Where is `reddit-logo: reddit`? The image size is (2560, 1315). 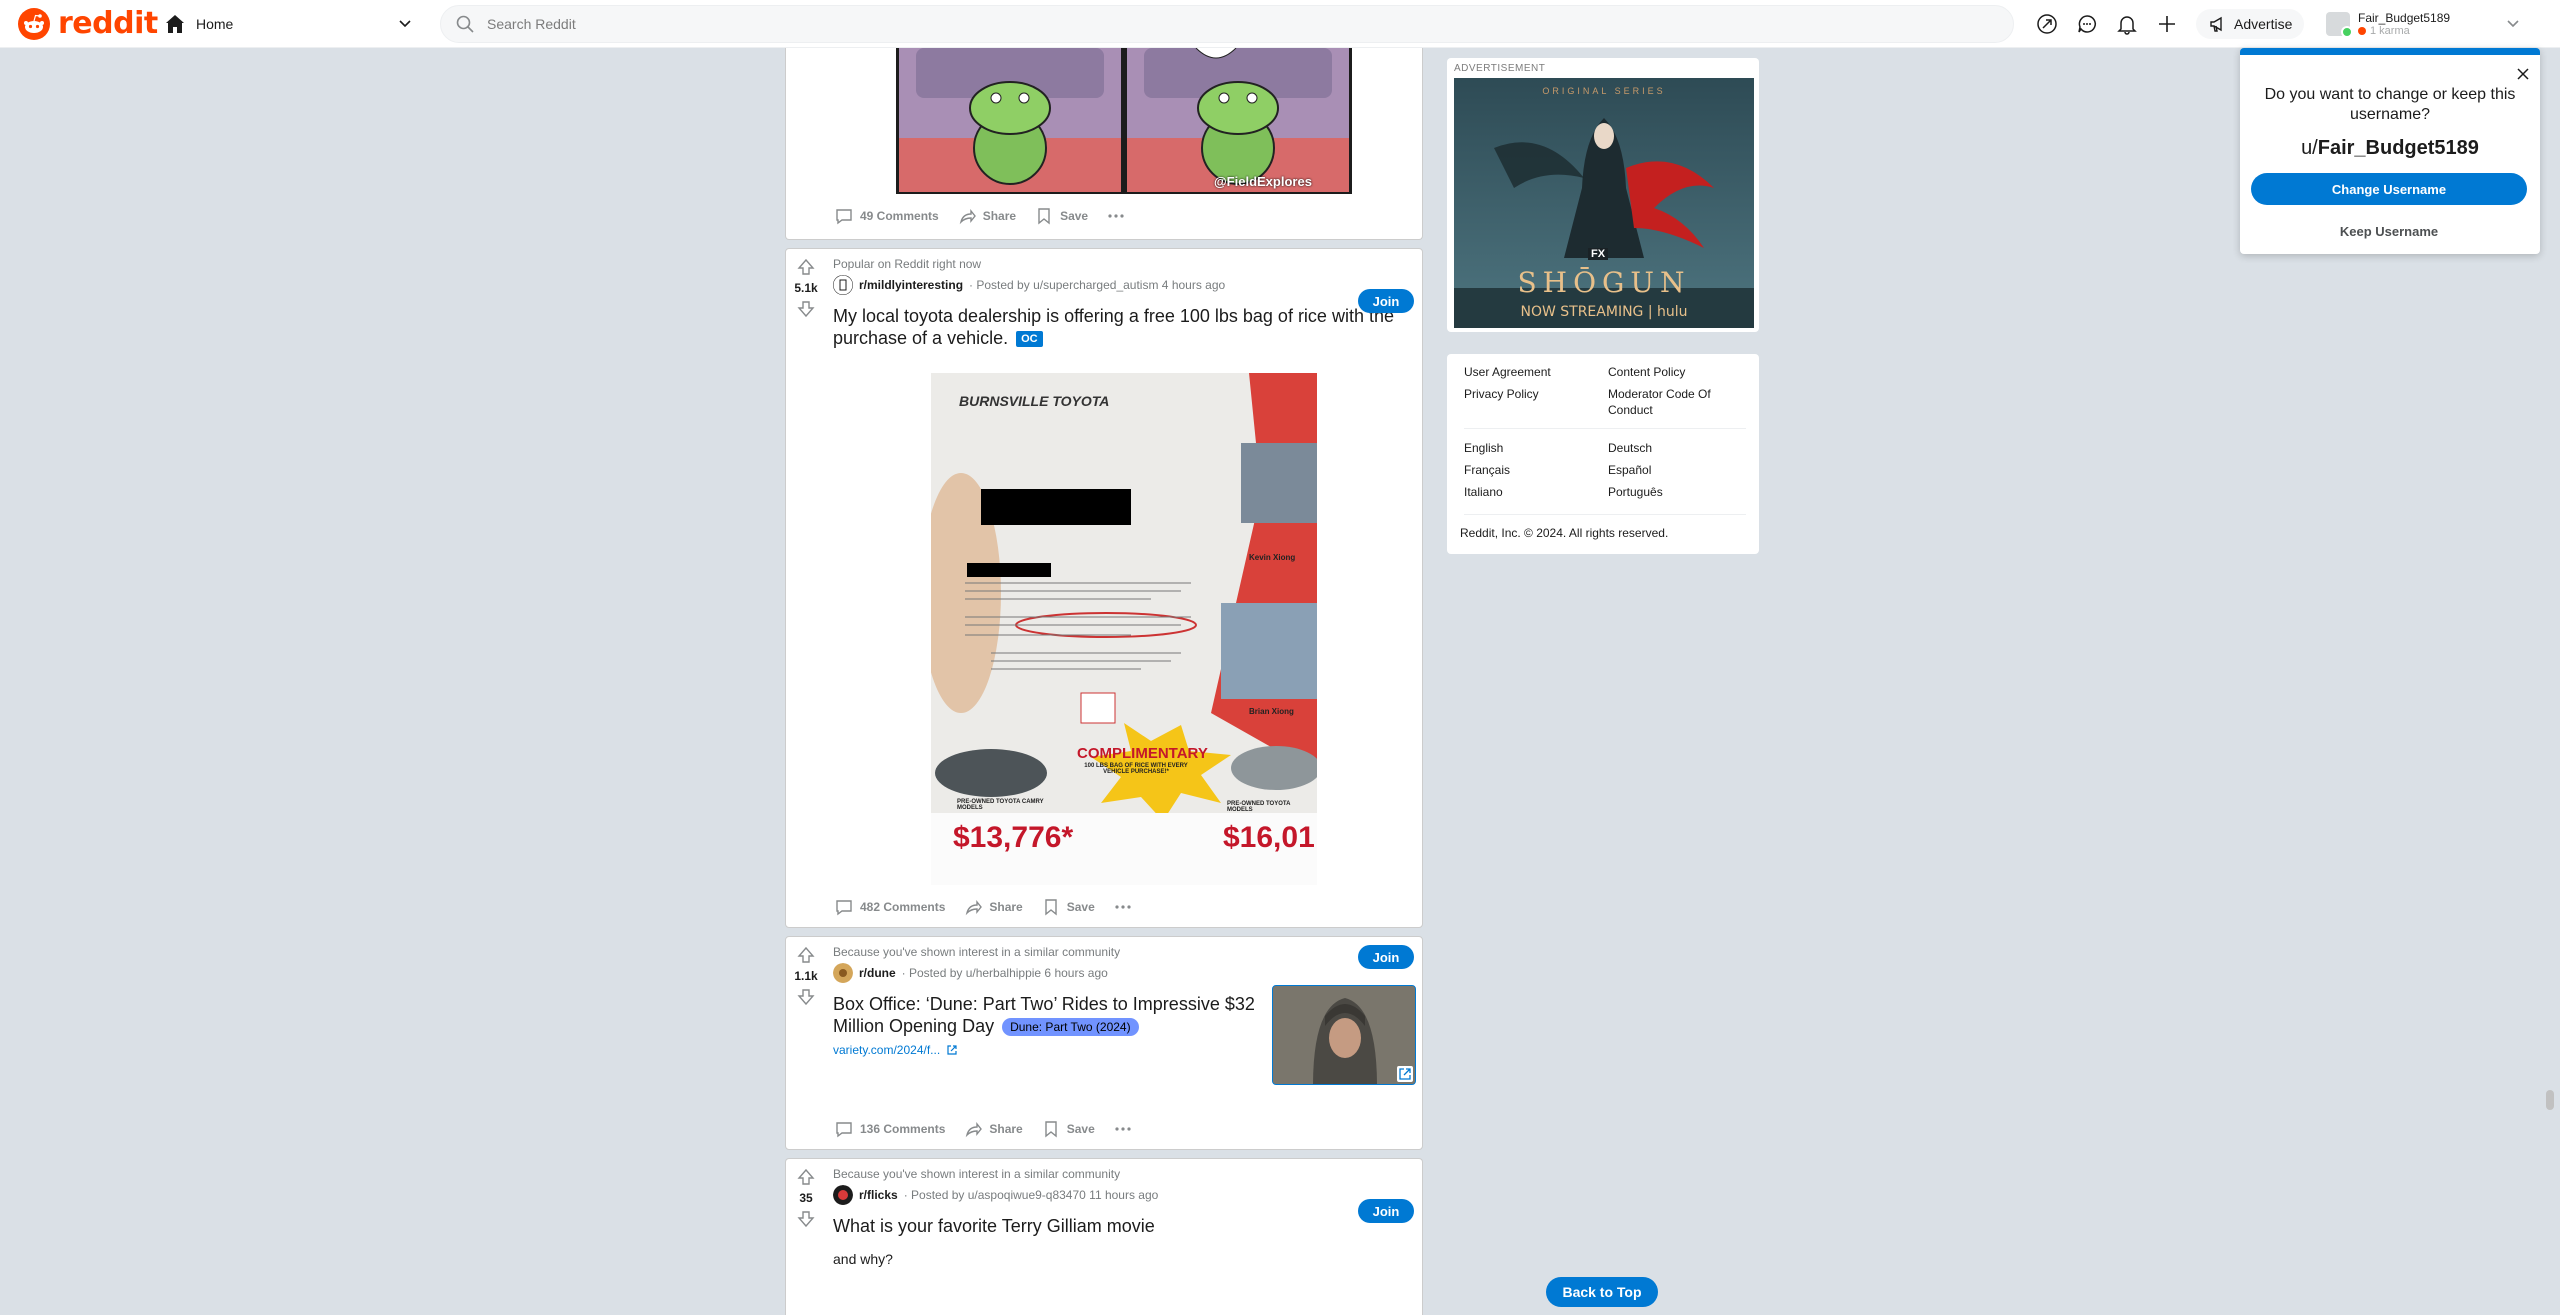
reddit-logo: reddit is located at coordinates (88, 24).